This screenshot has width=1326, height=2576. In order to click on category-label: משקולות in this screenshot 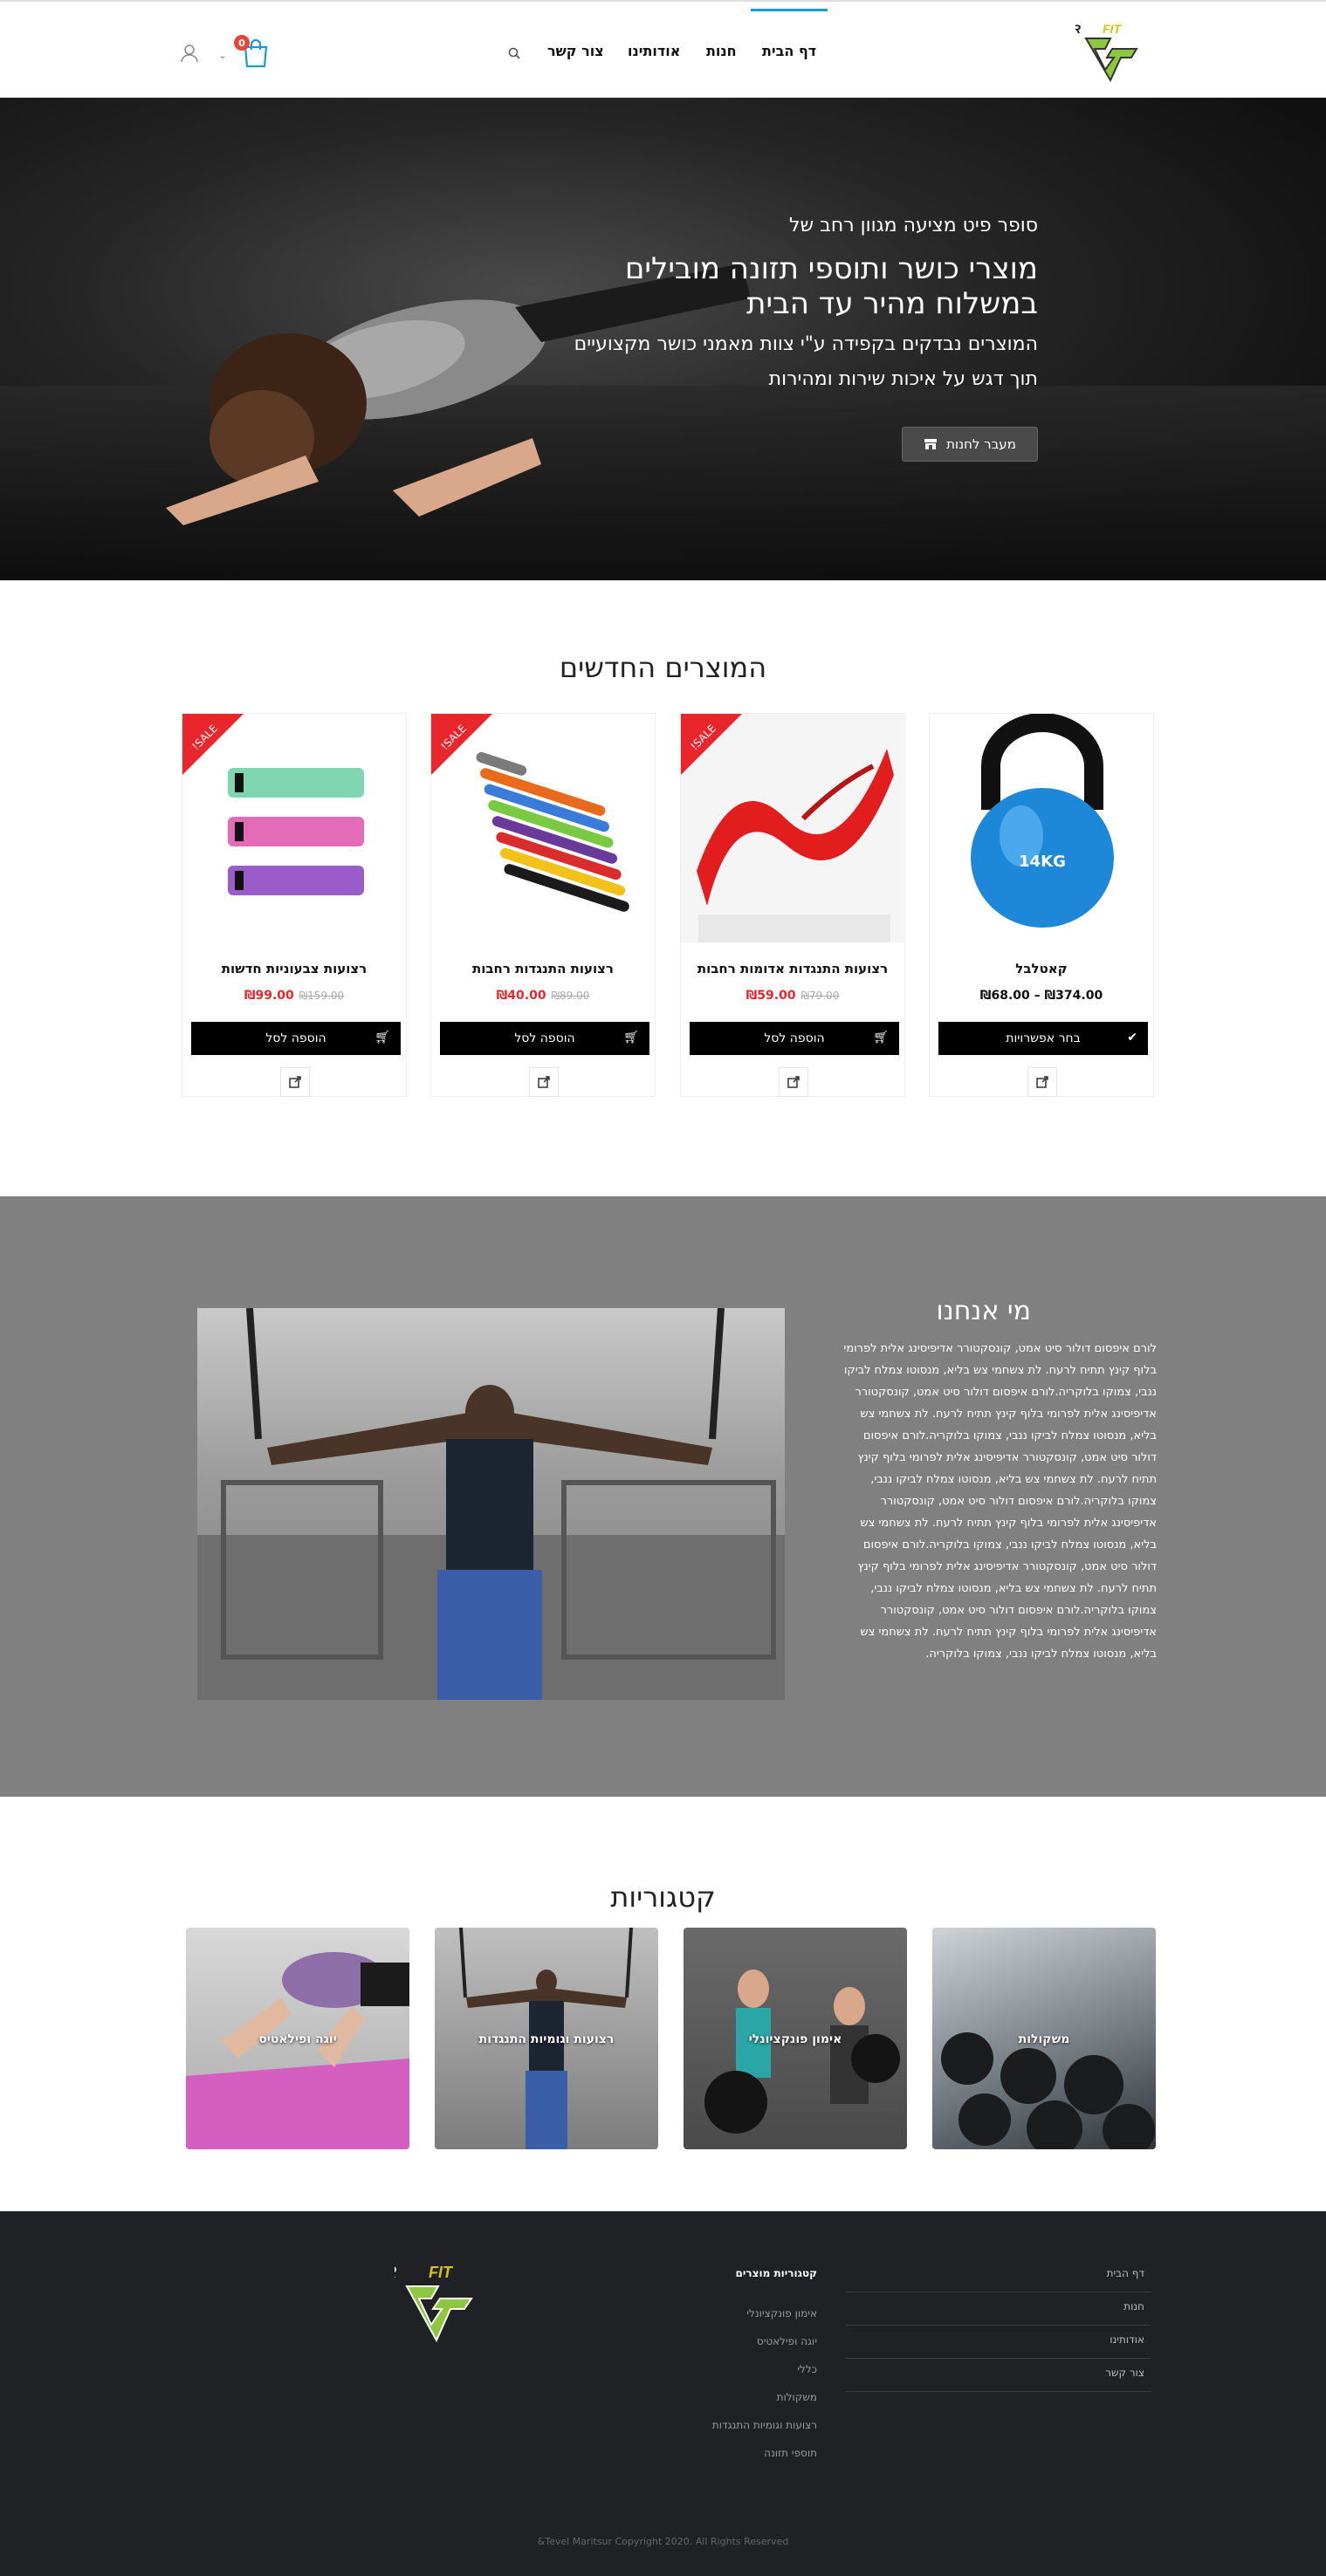, I will do `click(1044, 2039)`.